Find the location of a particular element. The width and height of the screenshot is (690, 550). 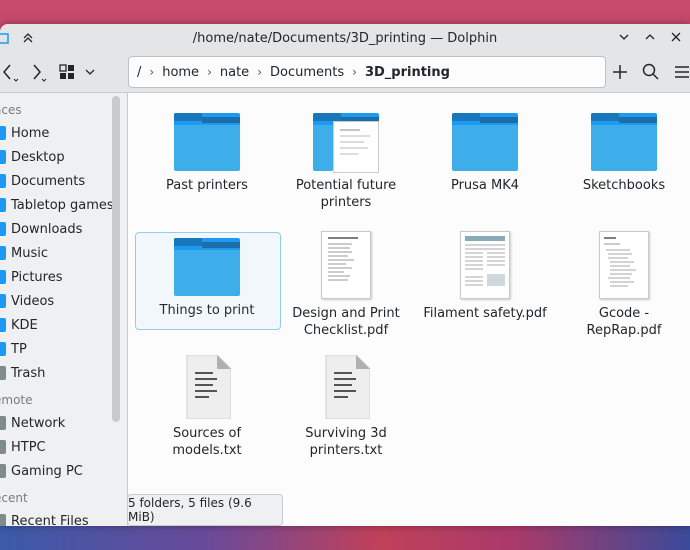

back-arrow-icon is located at coordinates (11, 73).